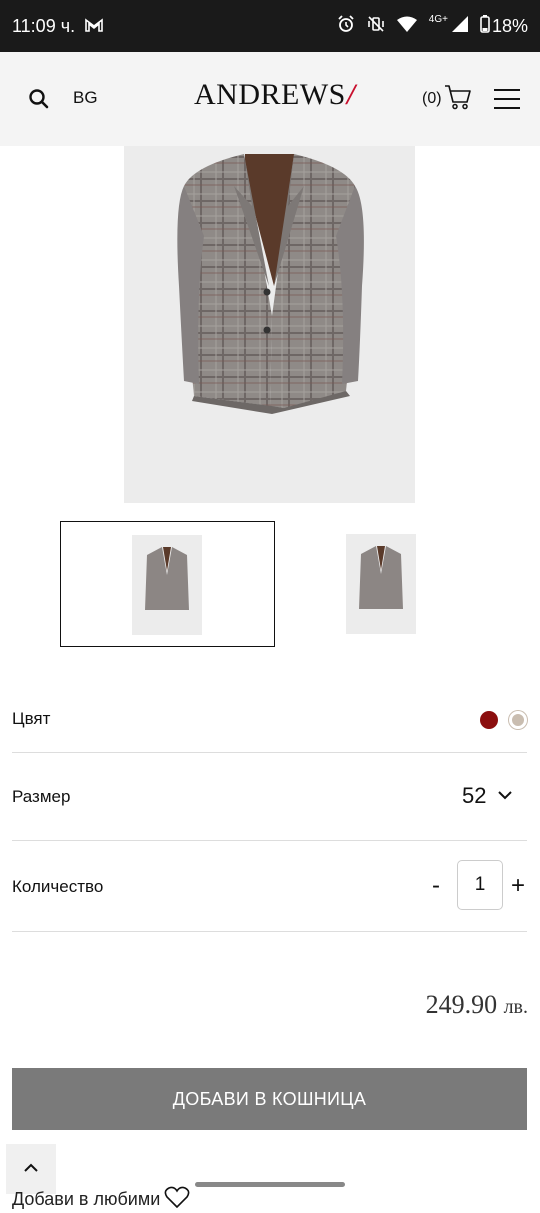  What do you see at coordinates (270, 1184) in the screenshot?
I see `home-gesture-bar` at bounding box center [270, 1184].